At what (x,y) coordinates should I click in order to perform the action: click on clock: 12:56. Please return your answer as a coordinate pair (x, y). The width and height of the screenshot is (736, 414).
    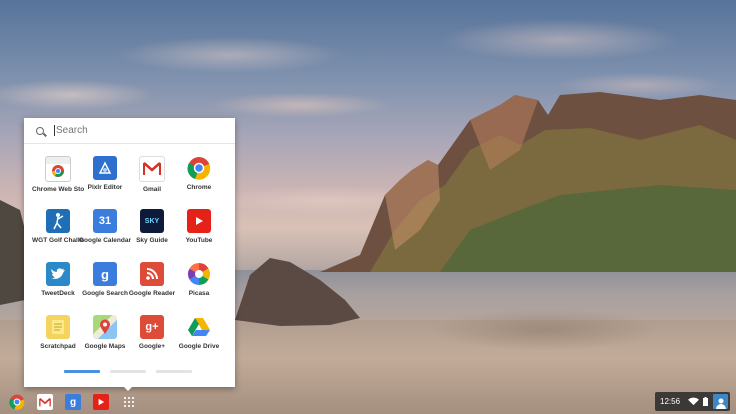
    Looking at the image, I should click on (670, 401).